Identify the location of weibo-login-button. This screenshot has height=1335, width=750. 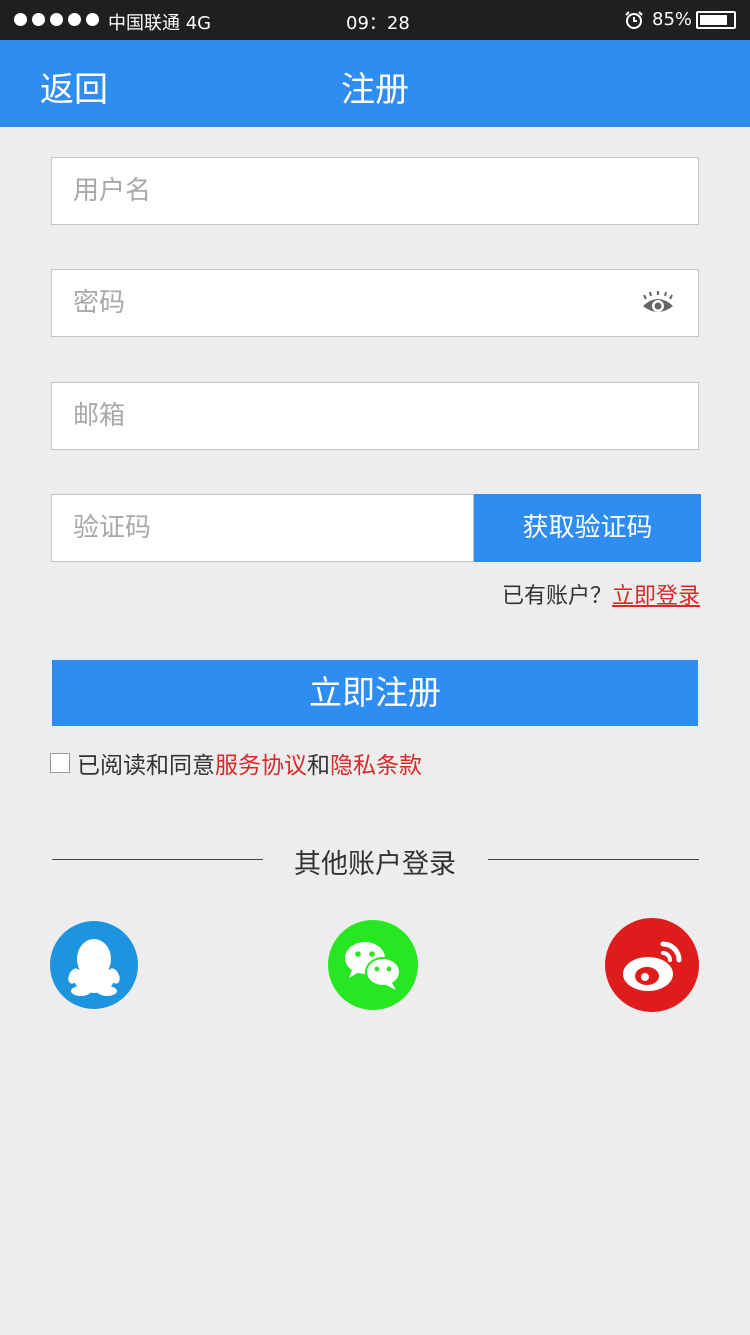
(652, 965).